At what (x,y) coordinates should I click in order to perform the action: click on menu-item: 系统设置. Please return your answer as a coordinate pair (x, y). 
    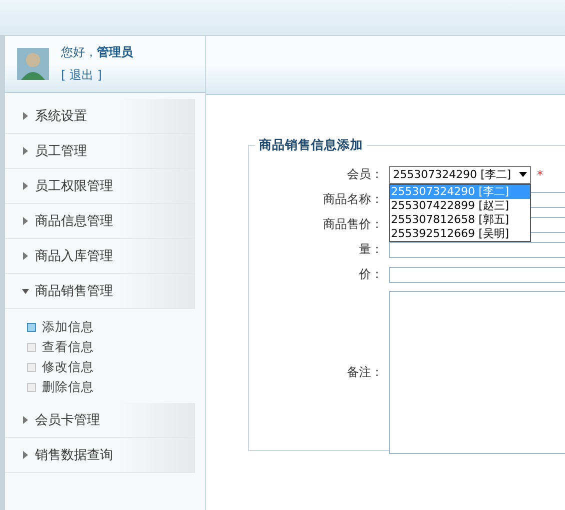
    Looking at the image, I should click on (100, 116).